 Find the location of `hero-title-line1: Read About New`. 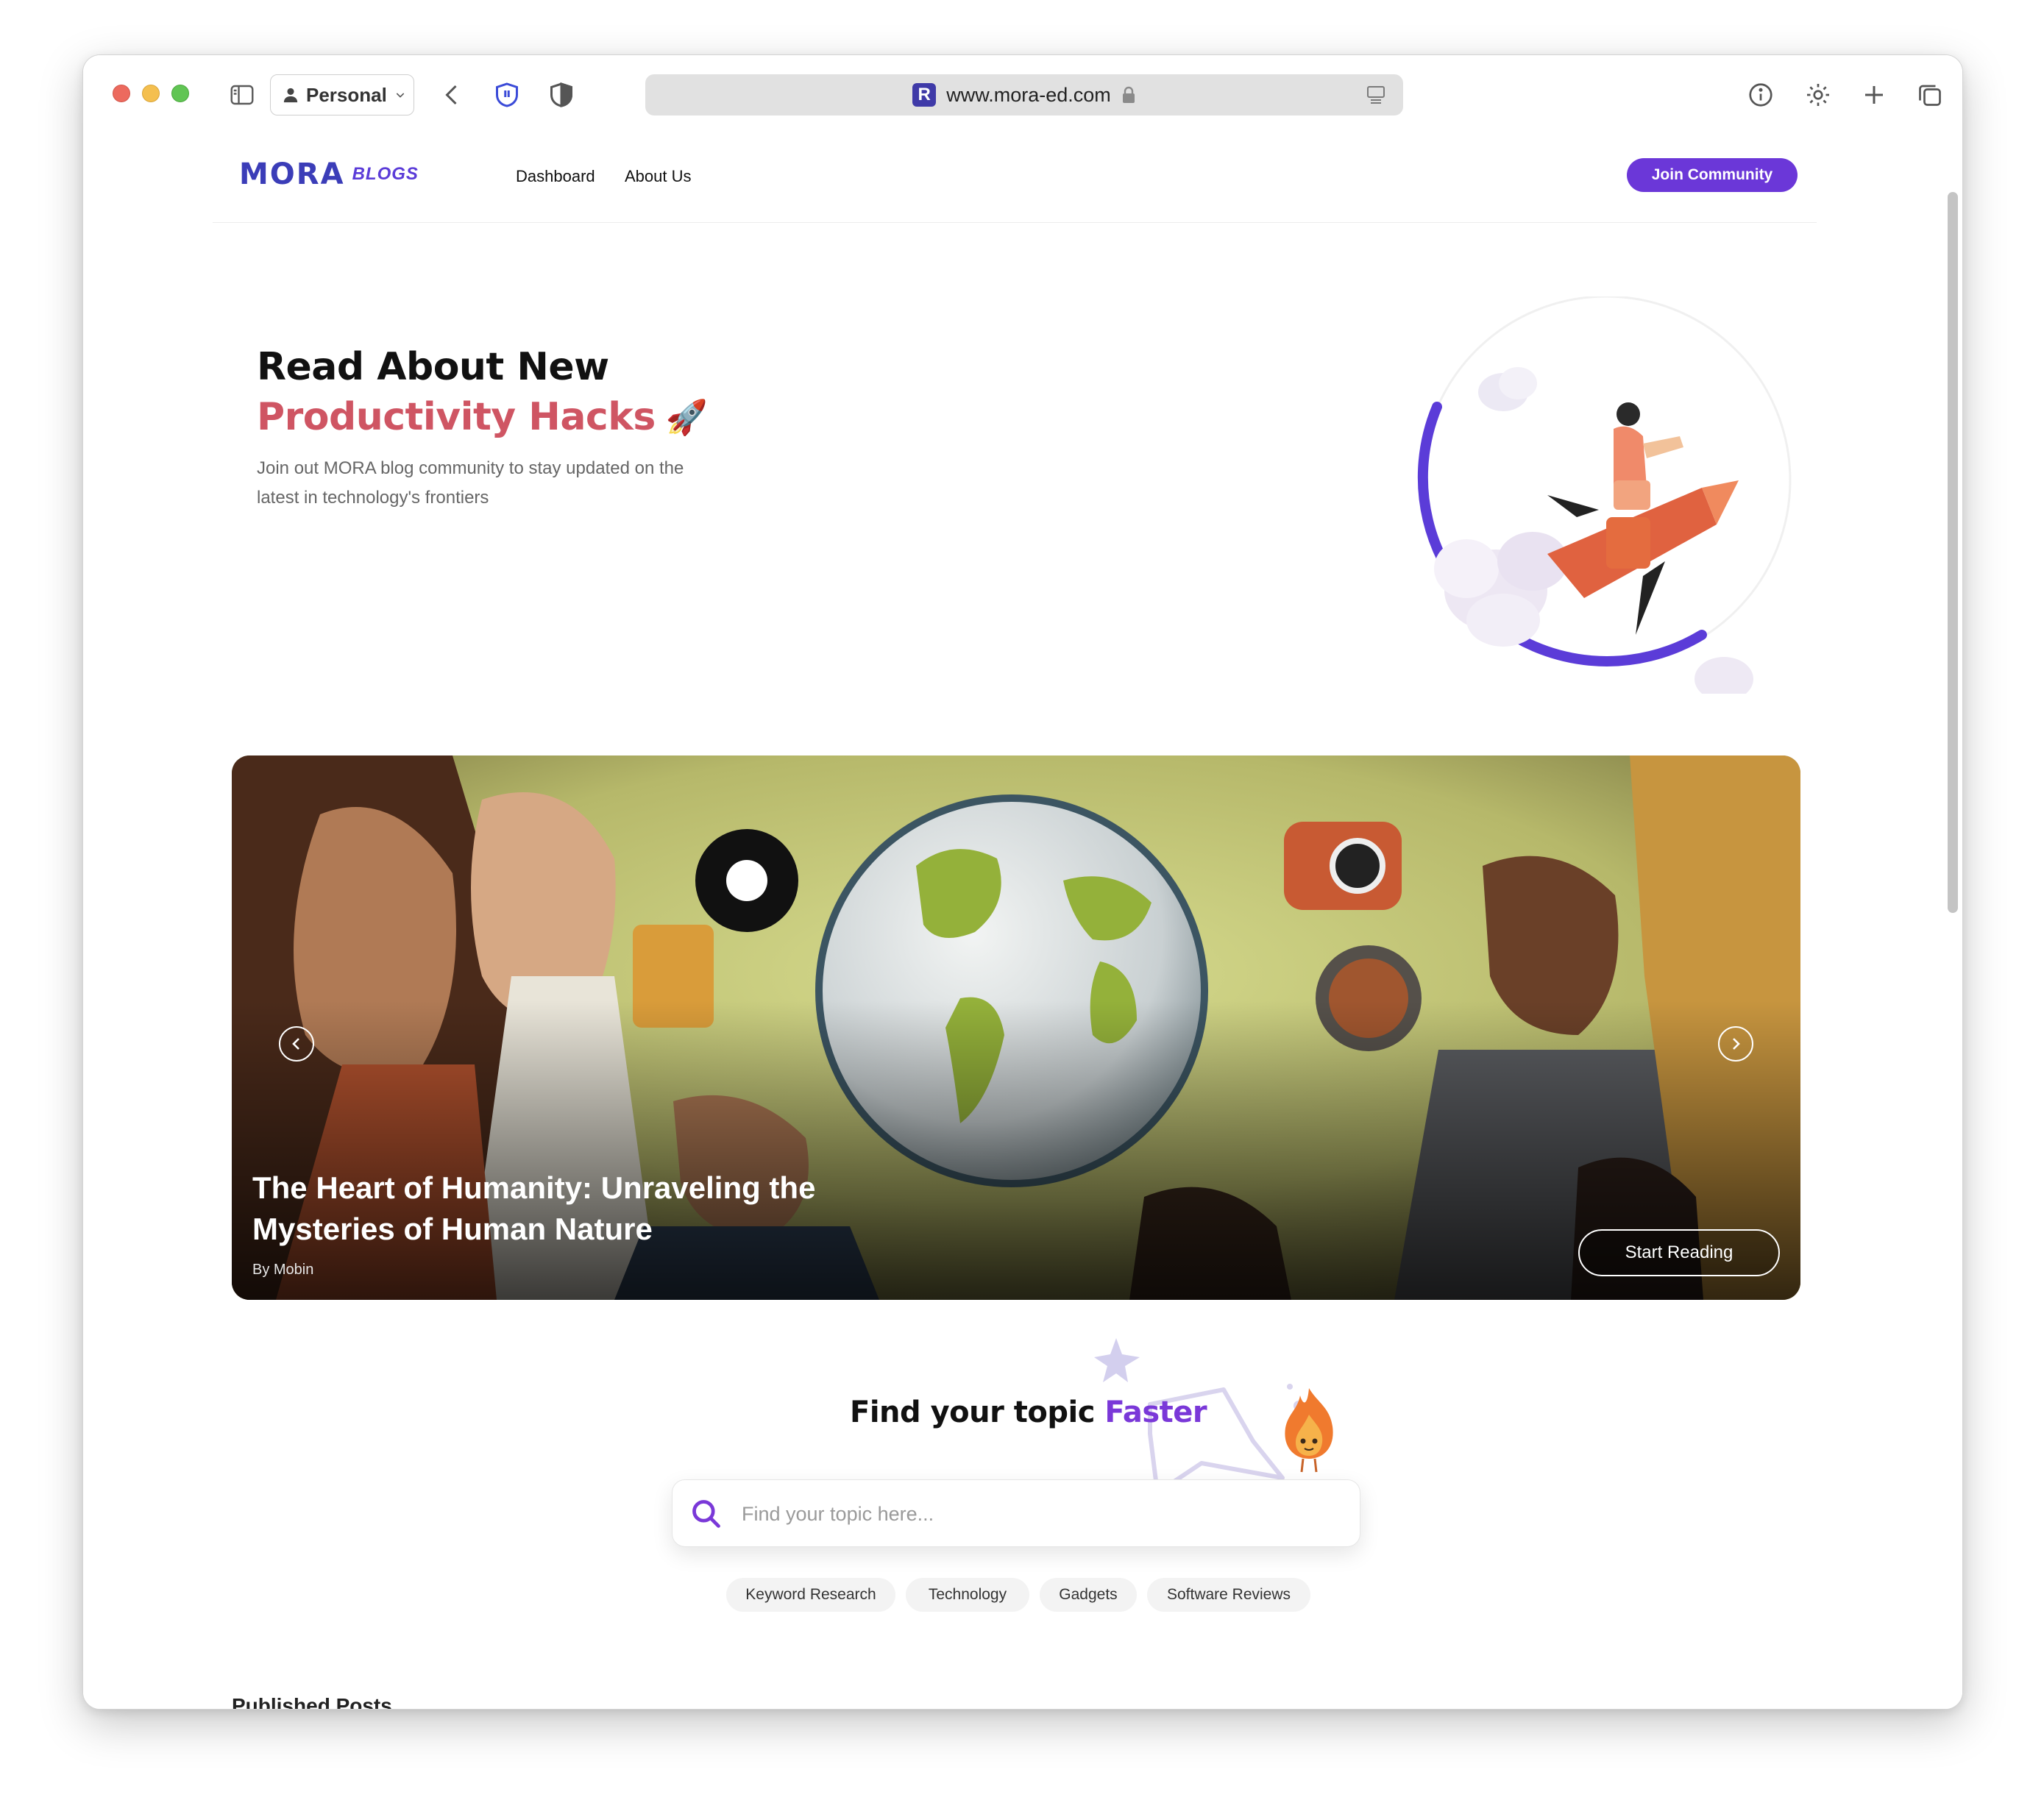

hero-title-line1: Read About New is located at coordinates (433, 367).